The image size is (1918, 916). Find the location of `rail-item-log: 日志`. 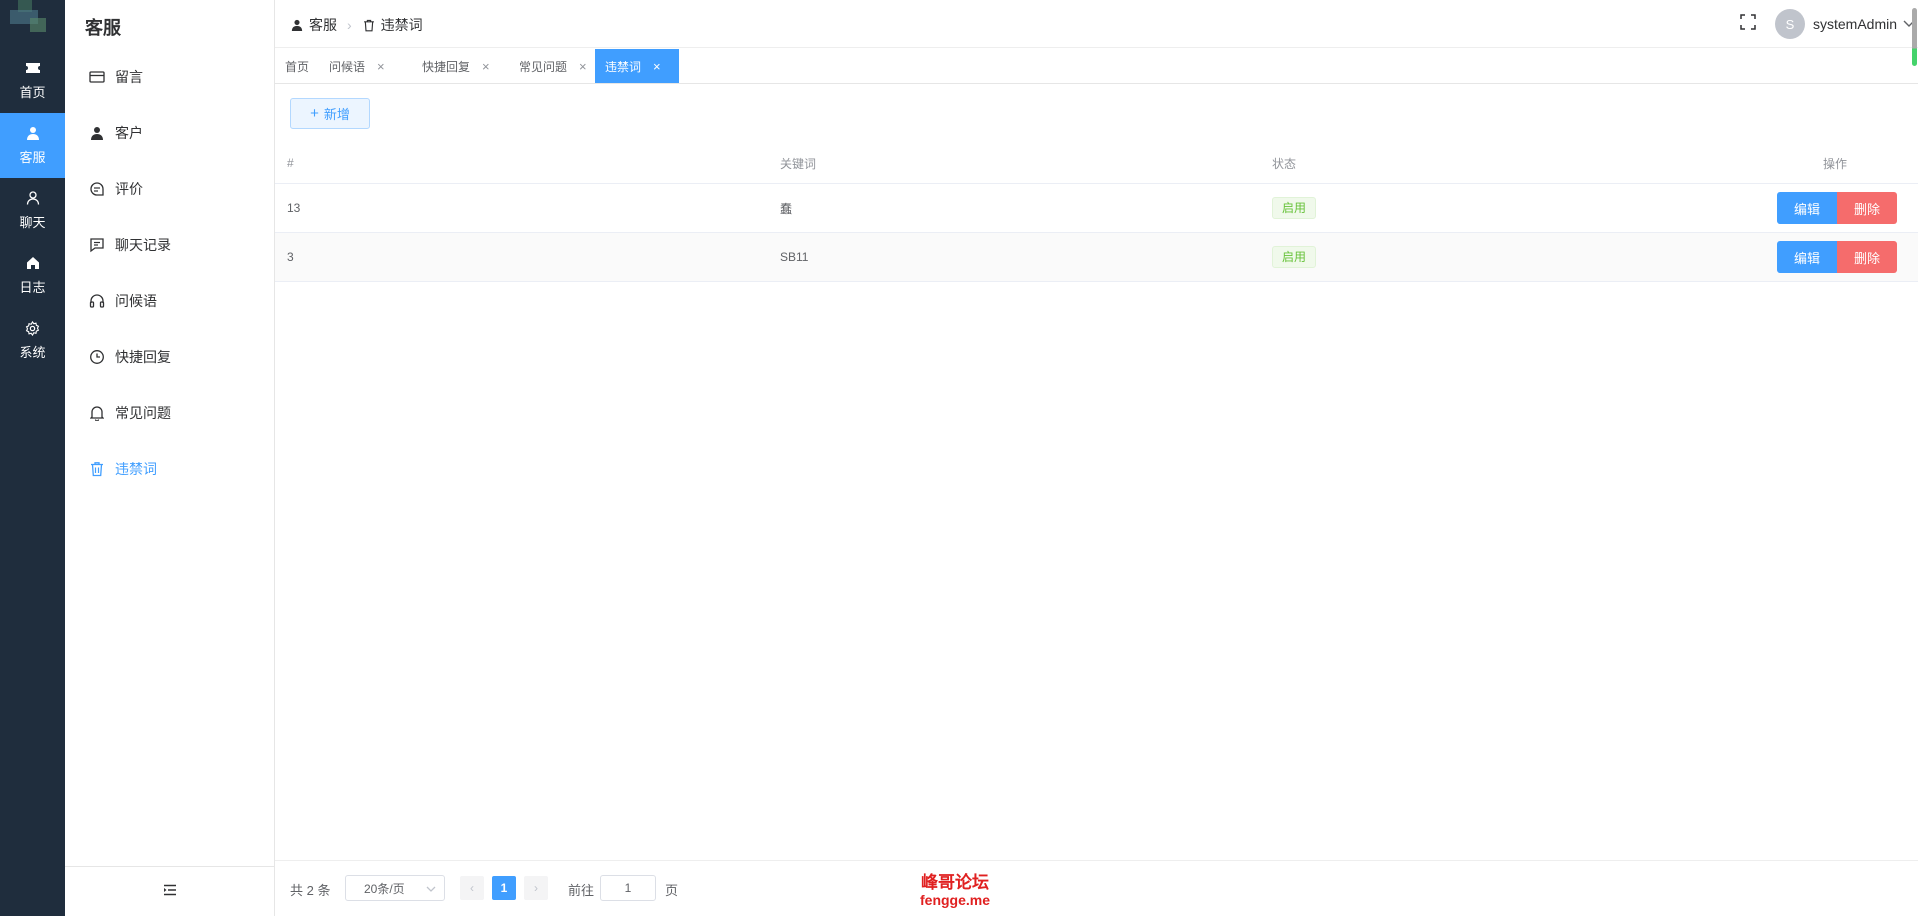

rail-item-log: 日志 is located at coordinates (32, 275).